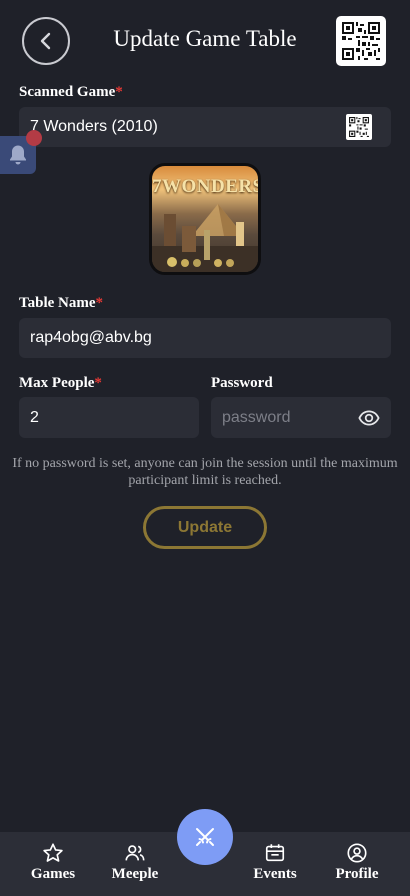 The image size is (410, 896). I want to click on calendar-icon, so click(275, 853).